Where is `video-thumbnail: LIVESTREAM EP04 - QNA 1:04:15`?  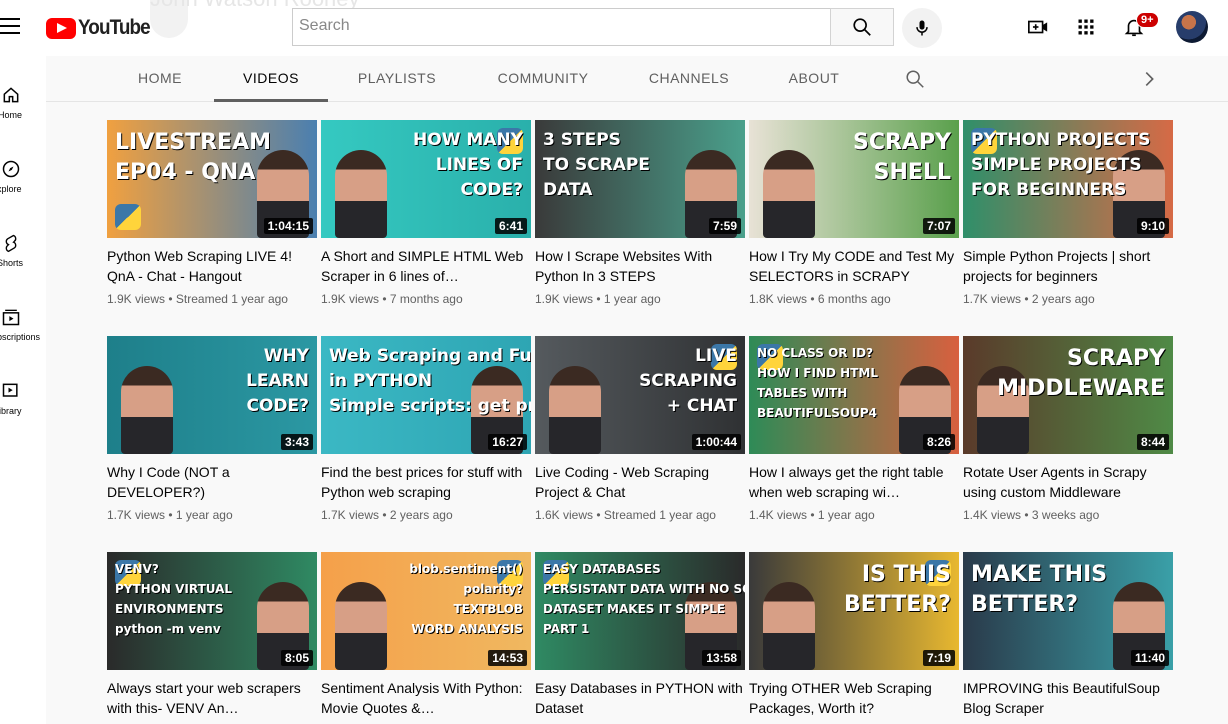 video-thumbnail: LIVESTREAM EP04 - QNA 1:04:15 is located at coordinates (212, 179).